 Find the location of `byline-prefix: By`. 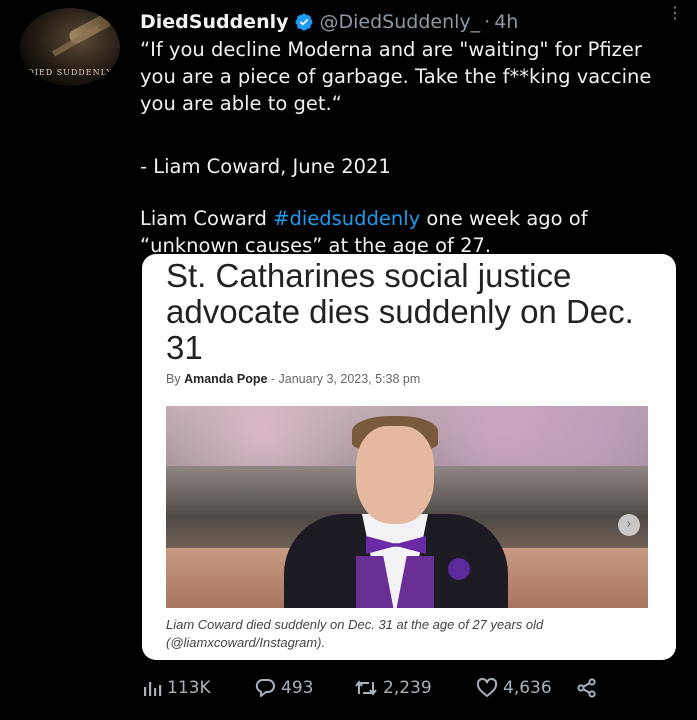

byline-prefix: By is located at coordinates (175, 379).